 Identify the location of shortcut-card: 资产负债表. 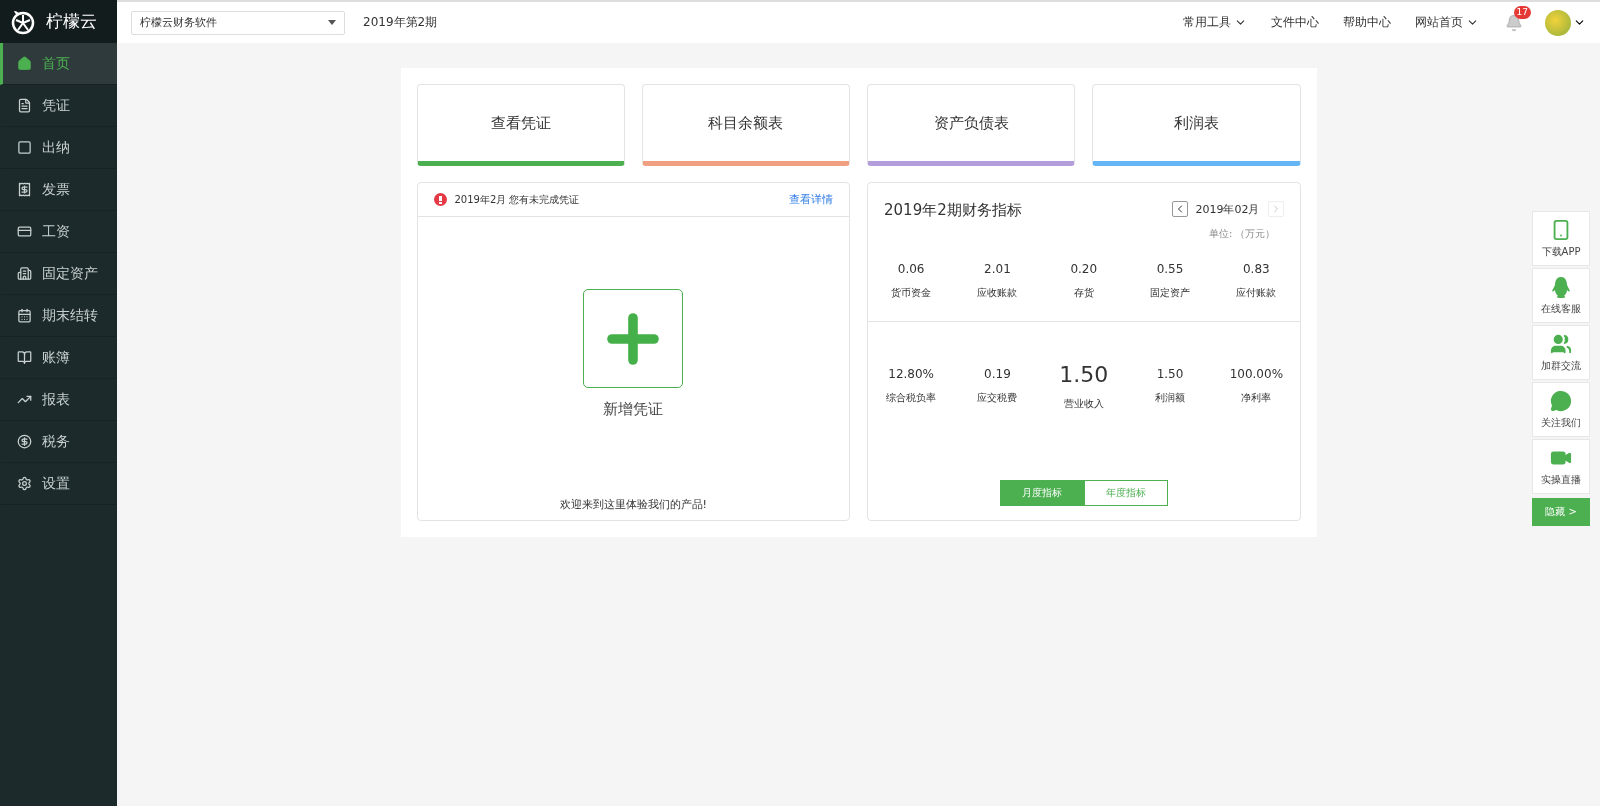
(971, 125).